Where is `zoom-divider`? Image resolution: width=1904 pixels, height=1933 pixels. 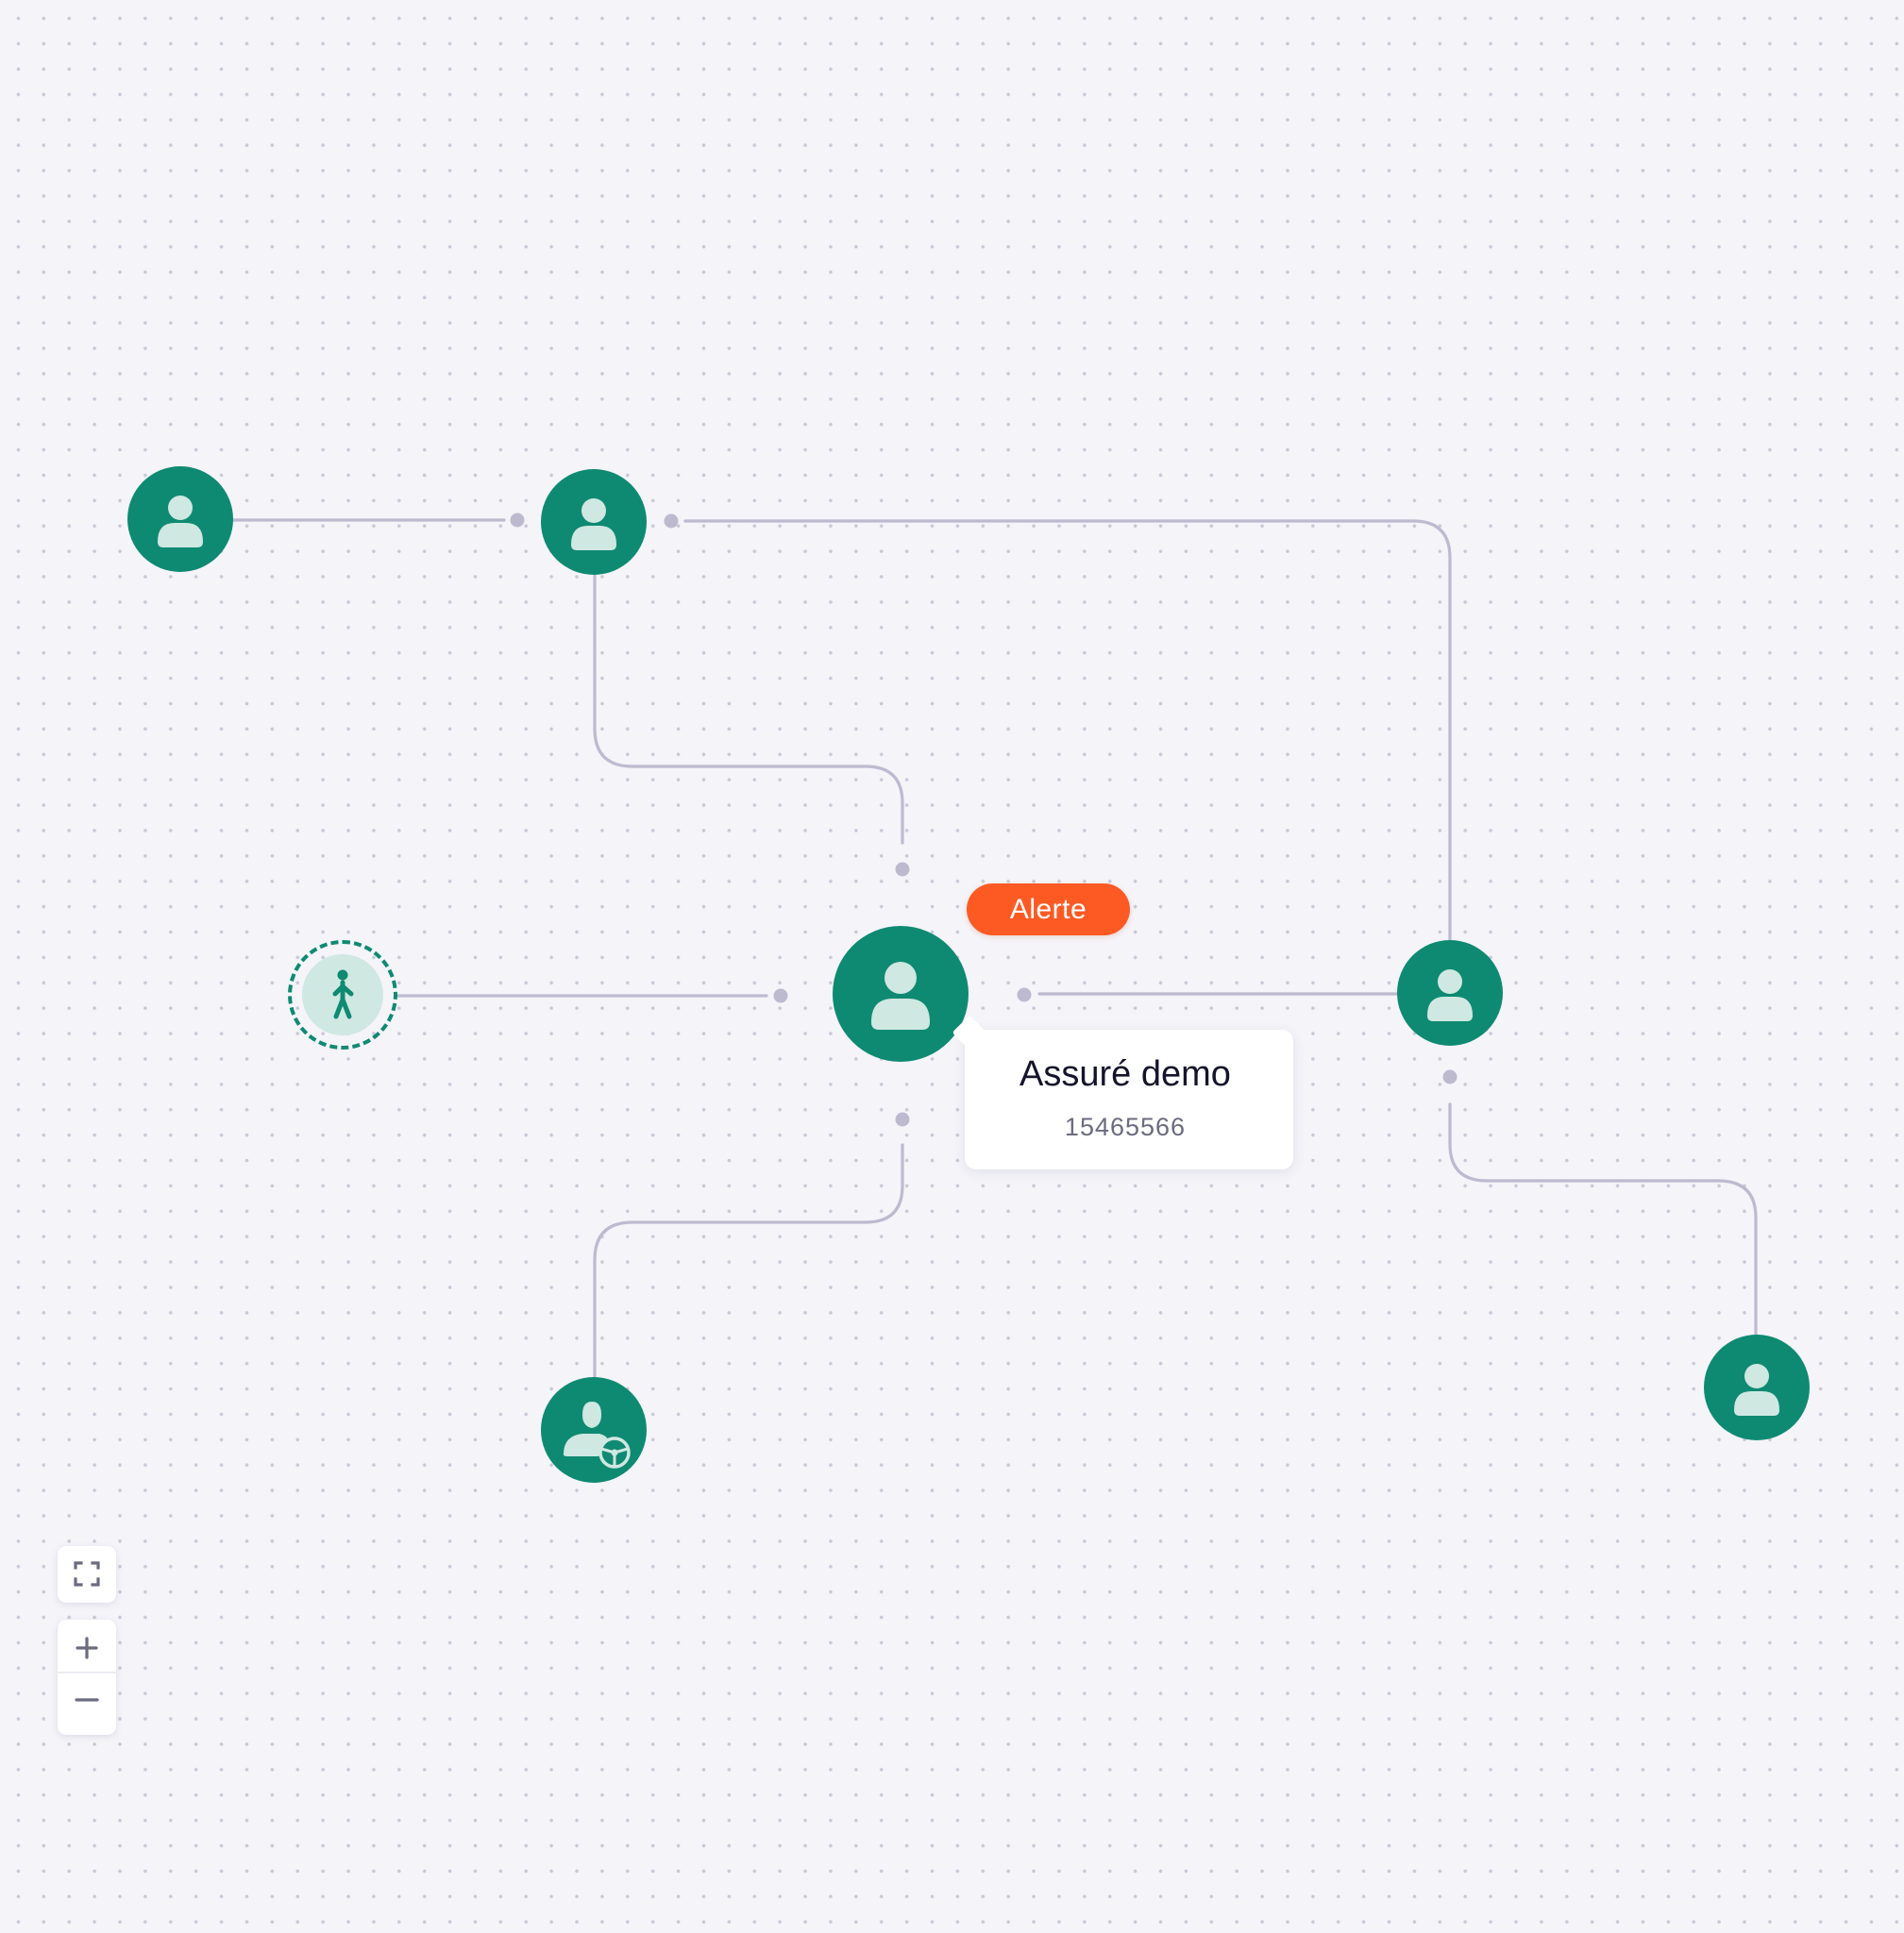 zoom-divider is located at coordinates (87, 1672).